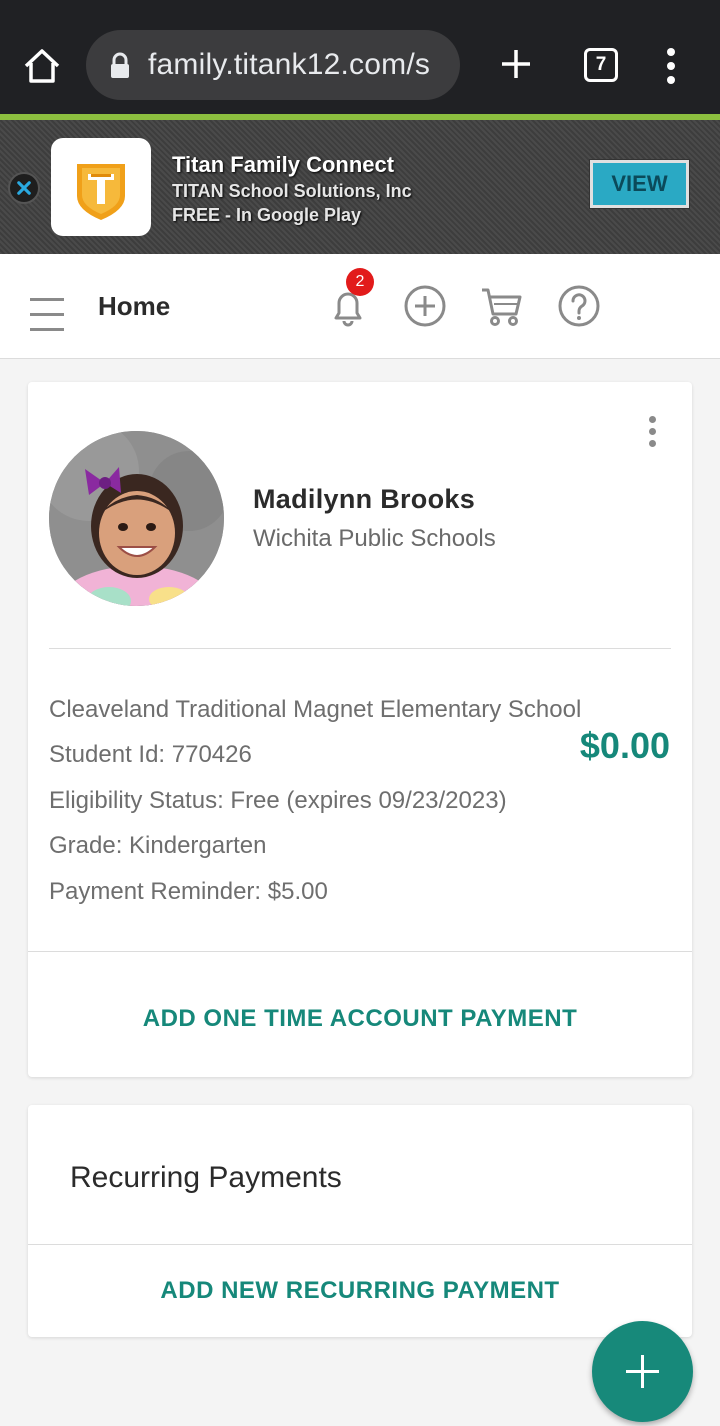 The image size is (720, 1426). Describe the element at coordinates (360, 1291) in the screenshot. I see `add-recurring-payment-button: ADD NEW RECURRING PAYMENT` at that location.